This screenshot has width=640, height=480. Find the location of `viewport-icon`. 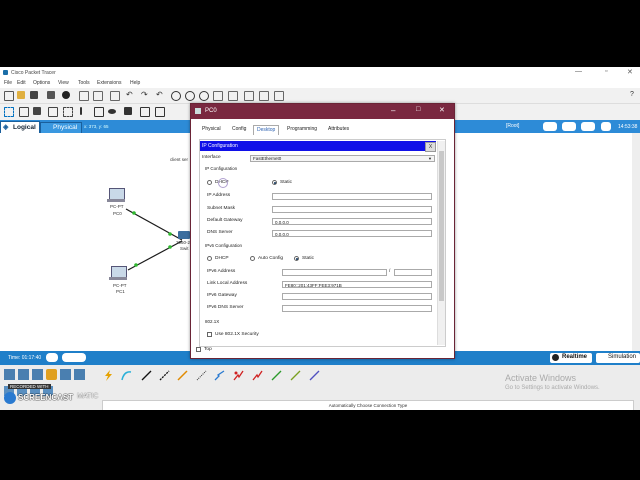

viewport-icon is located at coordinates (279, 96).